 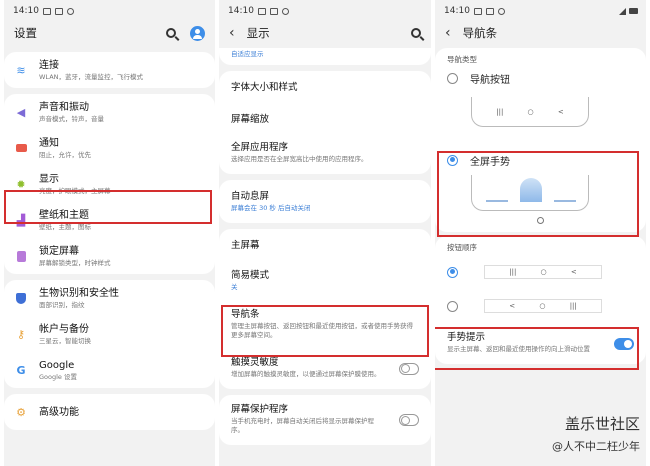 What do you see at coordinates (49, 65) in the screenshot?
I see `item-title: 连接` at bounding box center [49, 65].